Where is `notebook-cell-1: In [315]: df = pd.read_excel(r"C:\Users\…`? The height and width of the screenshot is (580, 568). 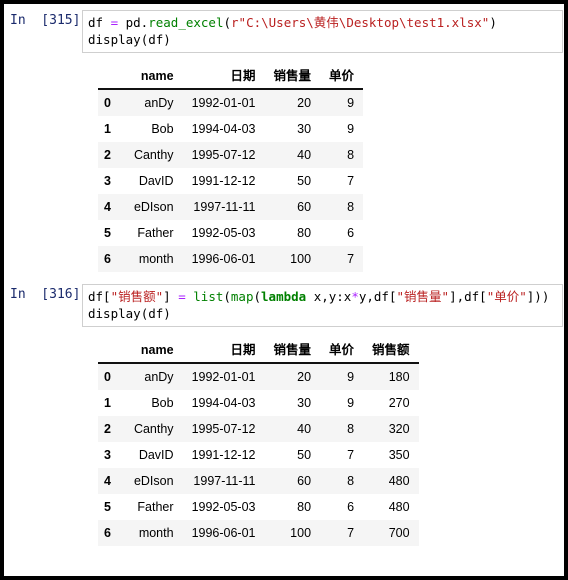 notebook-cell-1: In [315]: df = pd.read_excel(r"C:\Users\… is located at coordinates (284, 28).